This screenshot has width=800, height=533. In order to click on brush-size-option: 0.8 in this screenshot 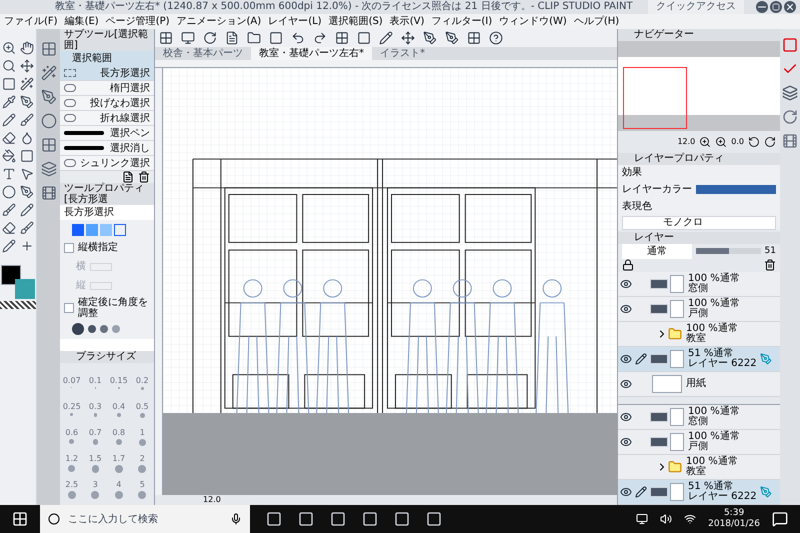, I will do `click(118, 440)`.